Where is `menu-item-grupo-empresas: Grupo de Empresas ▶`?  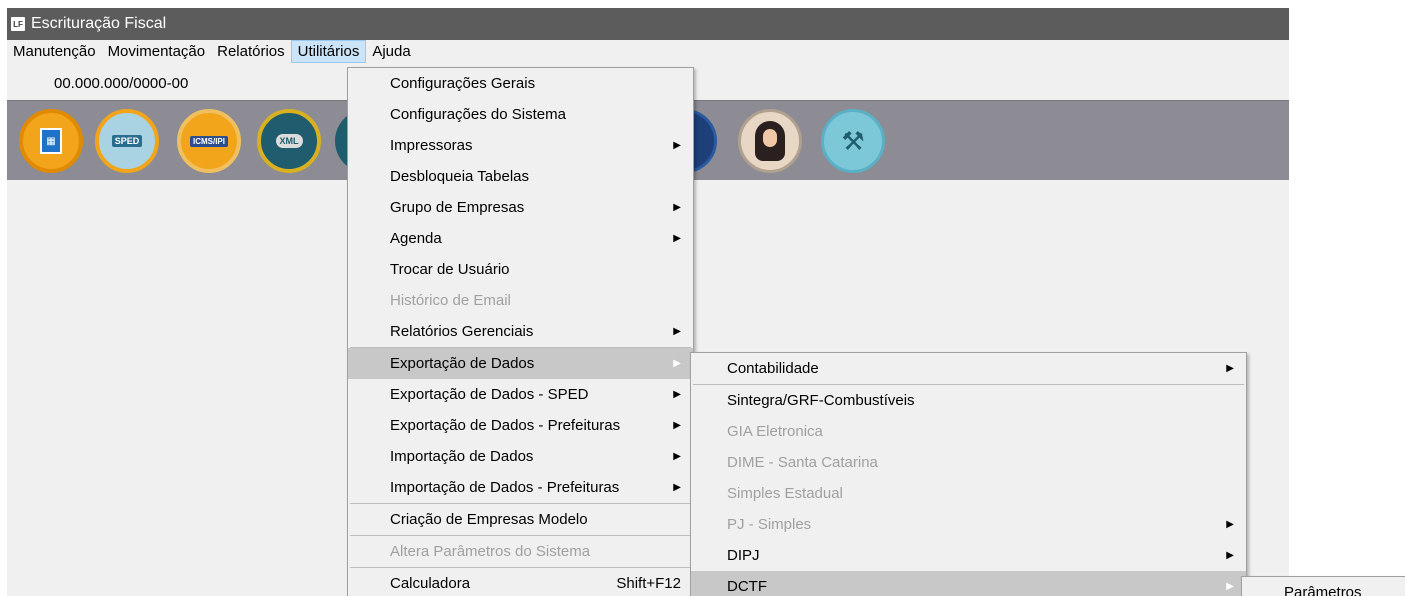
menu-item-grupo-empresas: Grupo de Empresas ▶ is located at coordinates (520, 207).